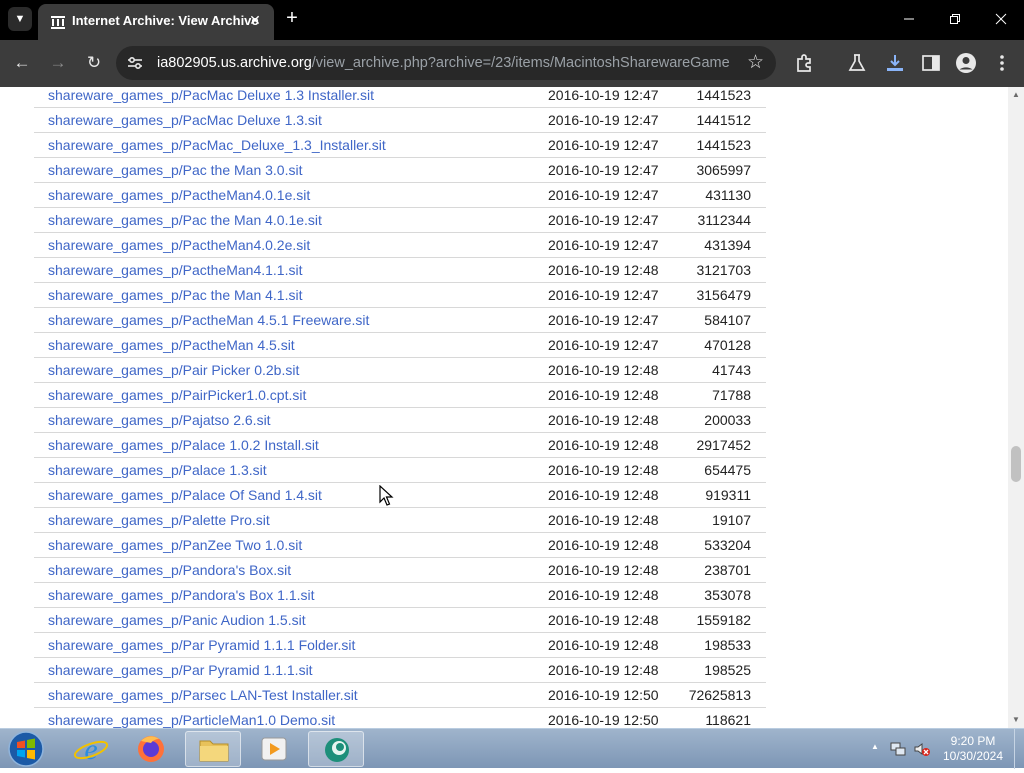  I want to click on taskbar-media-player, so click(274, 749).